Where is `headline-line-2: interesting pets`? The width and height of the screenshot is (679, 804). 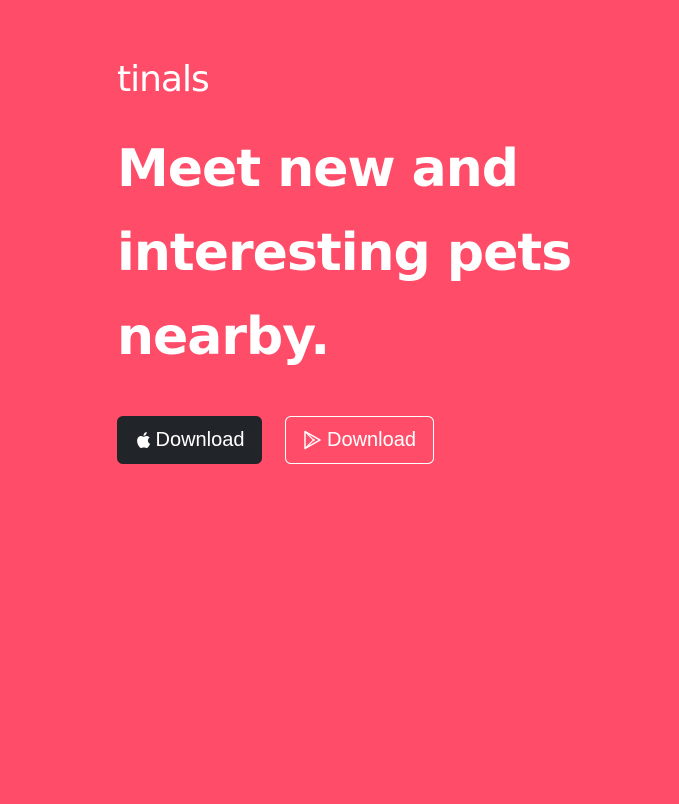
headline-line-2: interesting pets is located at coordinates (344, 253).